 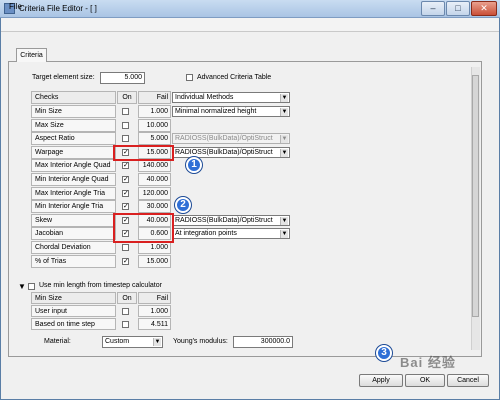 I want to click on ok-button: OK, so click(x=425, y=380).